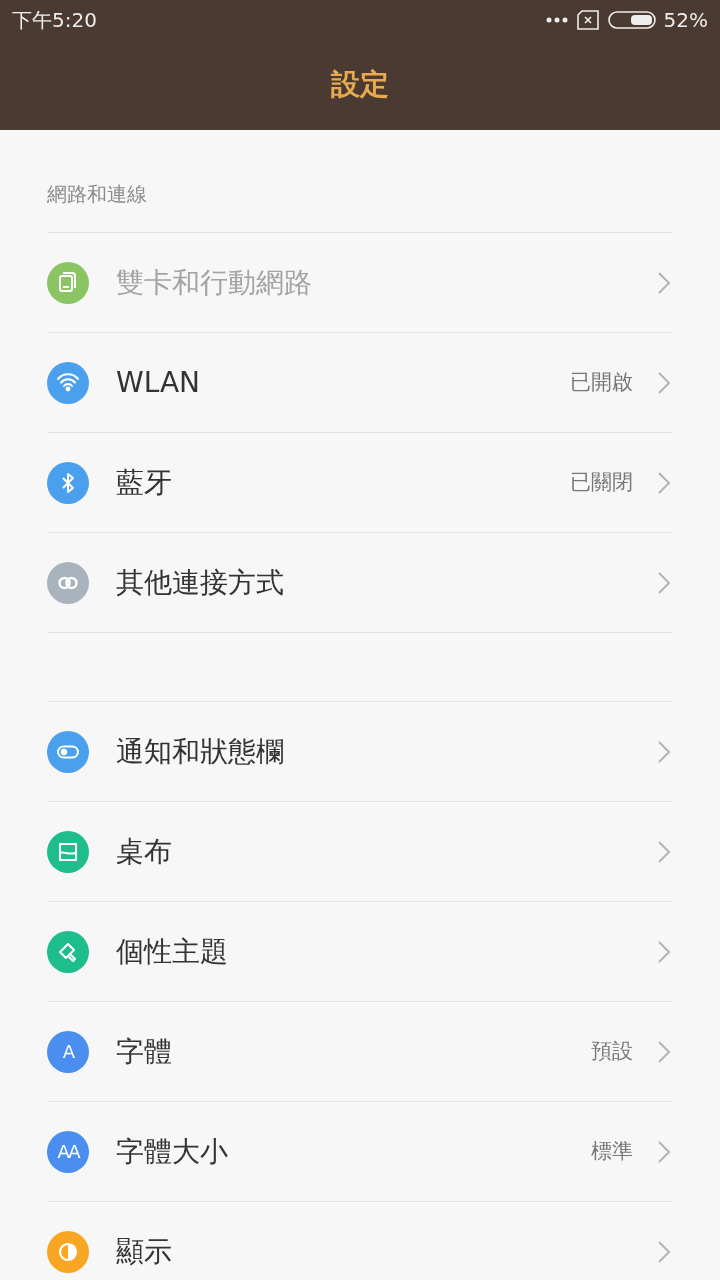 The height and width of the screenshot is (1280, 720). Describe the element at coordinates (631, 20) in the screenshot. I see `battery-icon` at that location.